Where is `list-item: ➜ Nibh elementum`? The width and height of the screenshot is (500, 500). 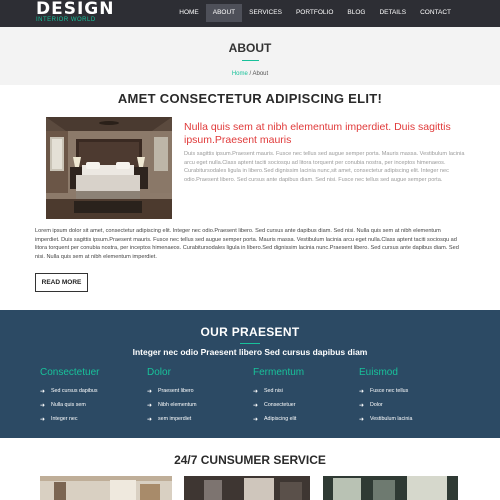 list-item: ➜ Nibh elementum is located at coordinates (197, 405).